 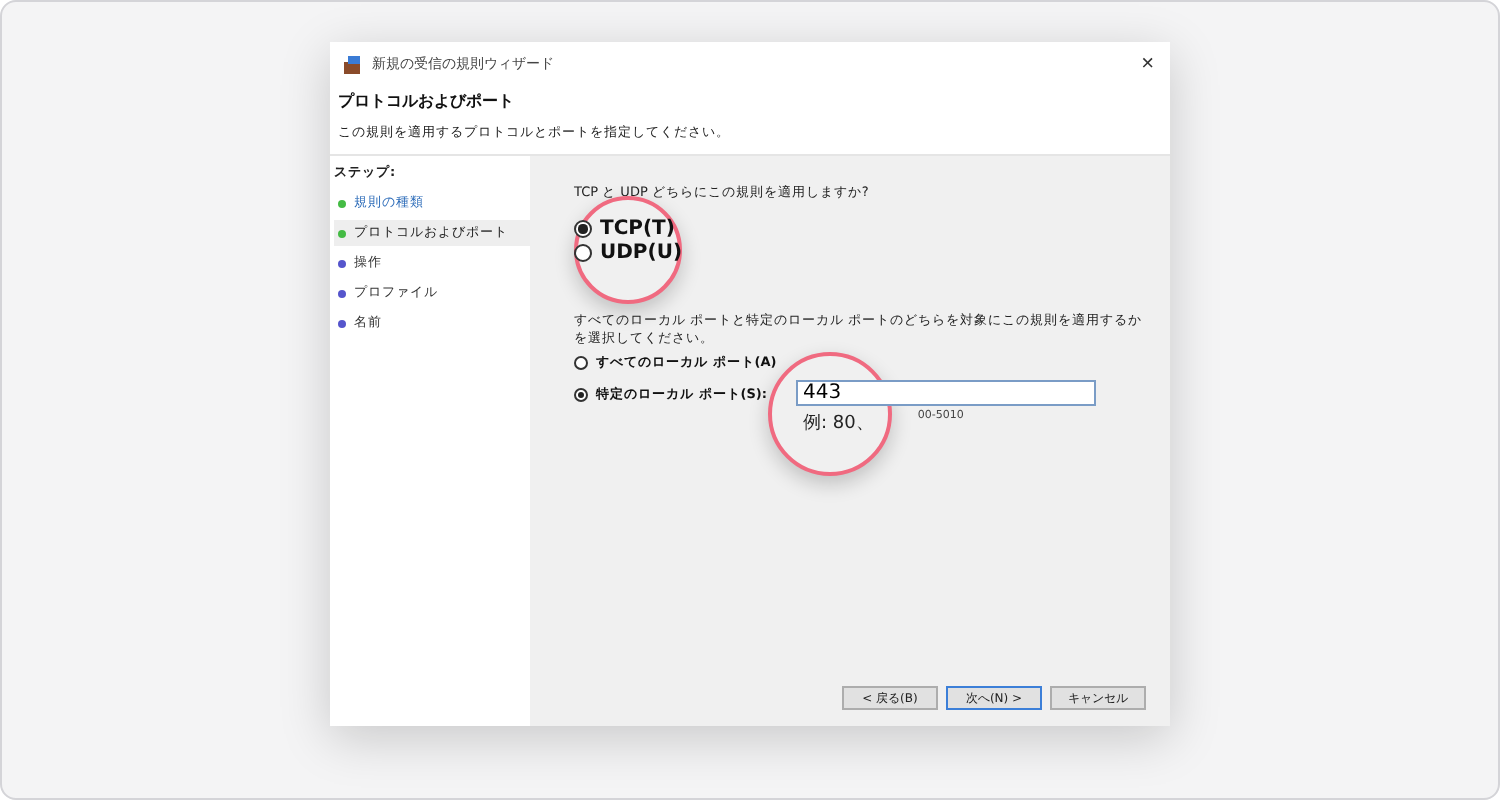 What do you see at coordinates (945, 393) in the screenshot?
I see `port-input-field: 443` at bounding box center [945, 393].